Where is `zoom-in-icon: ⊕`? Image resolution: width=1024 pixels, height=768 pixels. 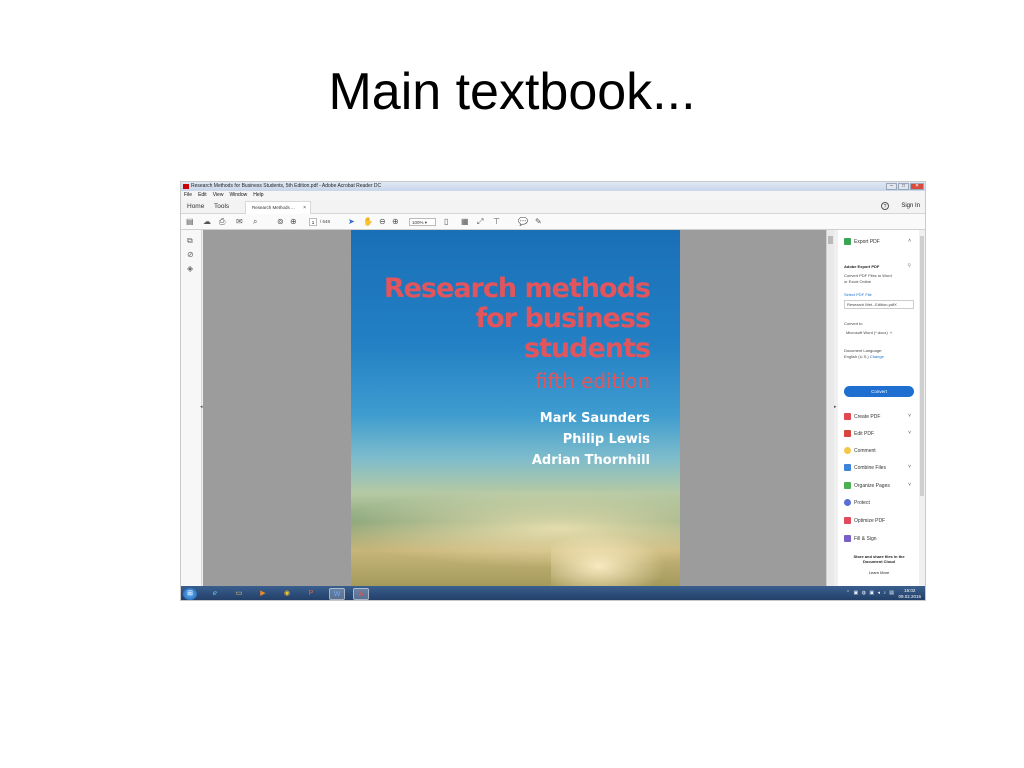 zoom-in-icon: ⊕ is located at coordinates (395, 221).